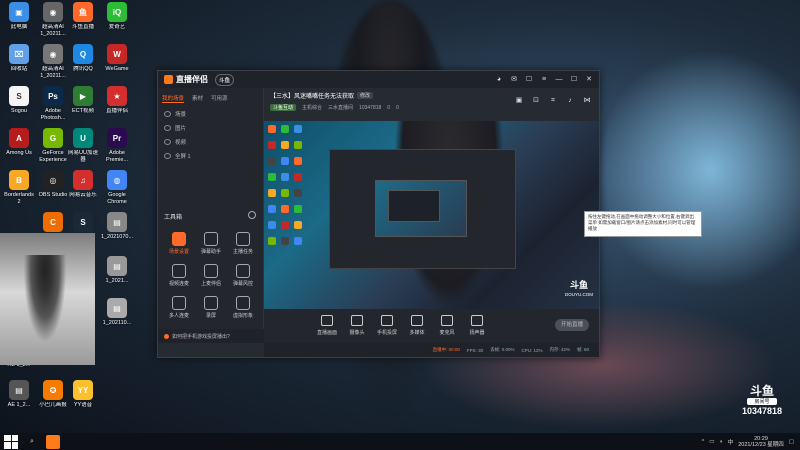 The image size is (800, 450). I want to click on tab-my-scenes: 我的场景, so click(173, 98).